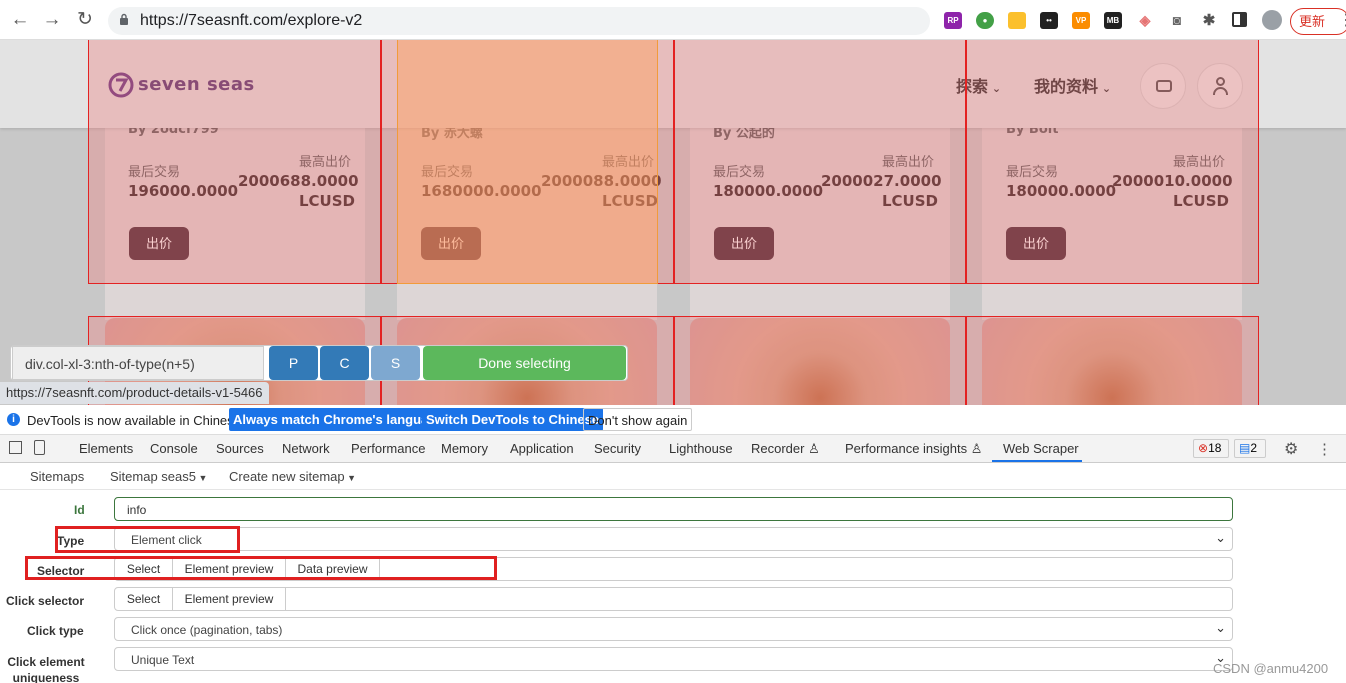  I want to click on lock-icon, so click(124, 19).